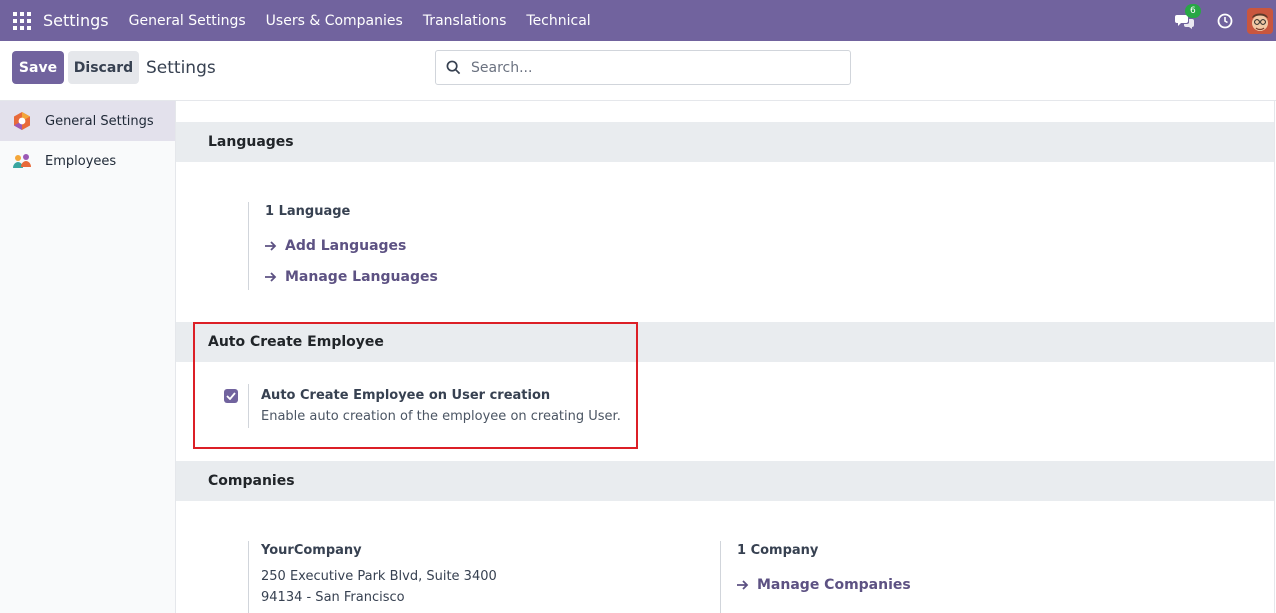 This screenshot has height=613, width=1276. What do you see at coordinates (725, 481) in the screenshot?
I see `companies-section-heading: Companies` at bounding box center [725, 481].